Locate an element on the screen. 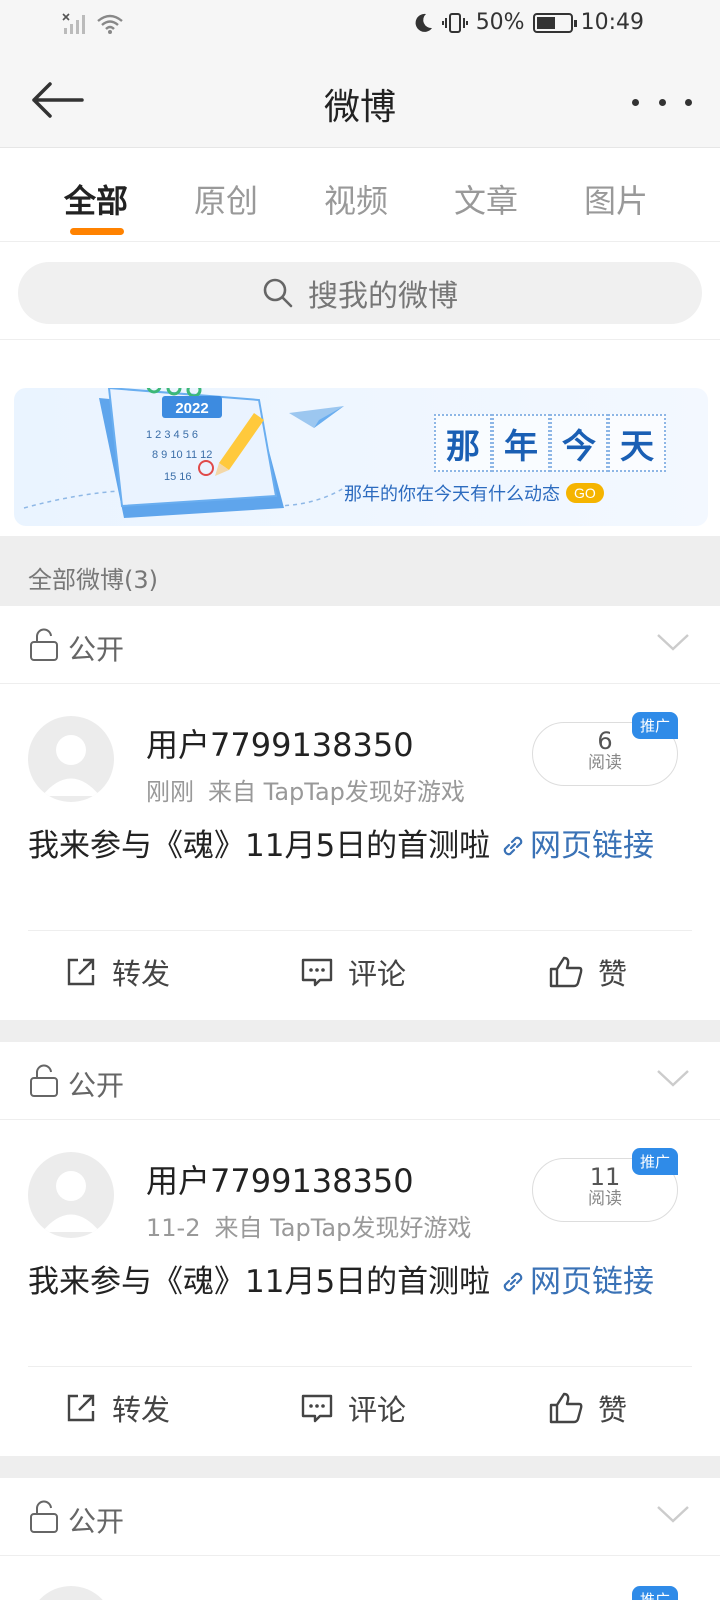  banner-title: 那 年 今 天 is located at coordinates (550, 443).